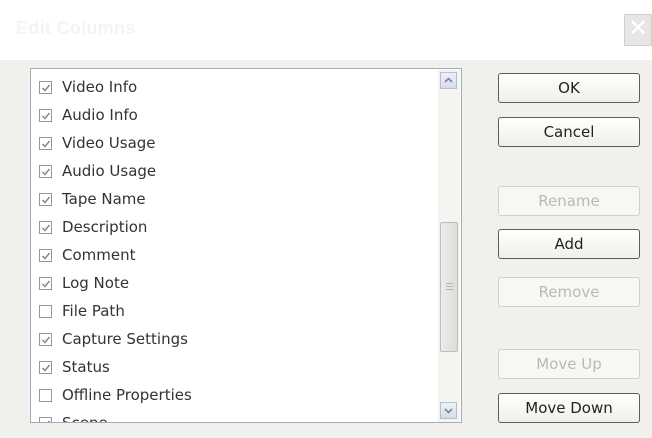  I want to click on close-button: ✕, so click(638, 30).